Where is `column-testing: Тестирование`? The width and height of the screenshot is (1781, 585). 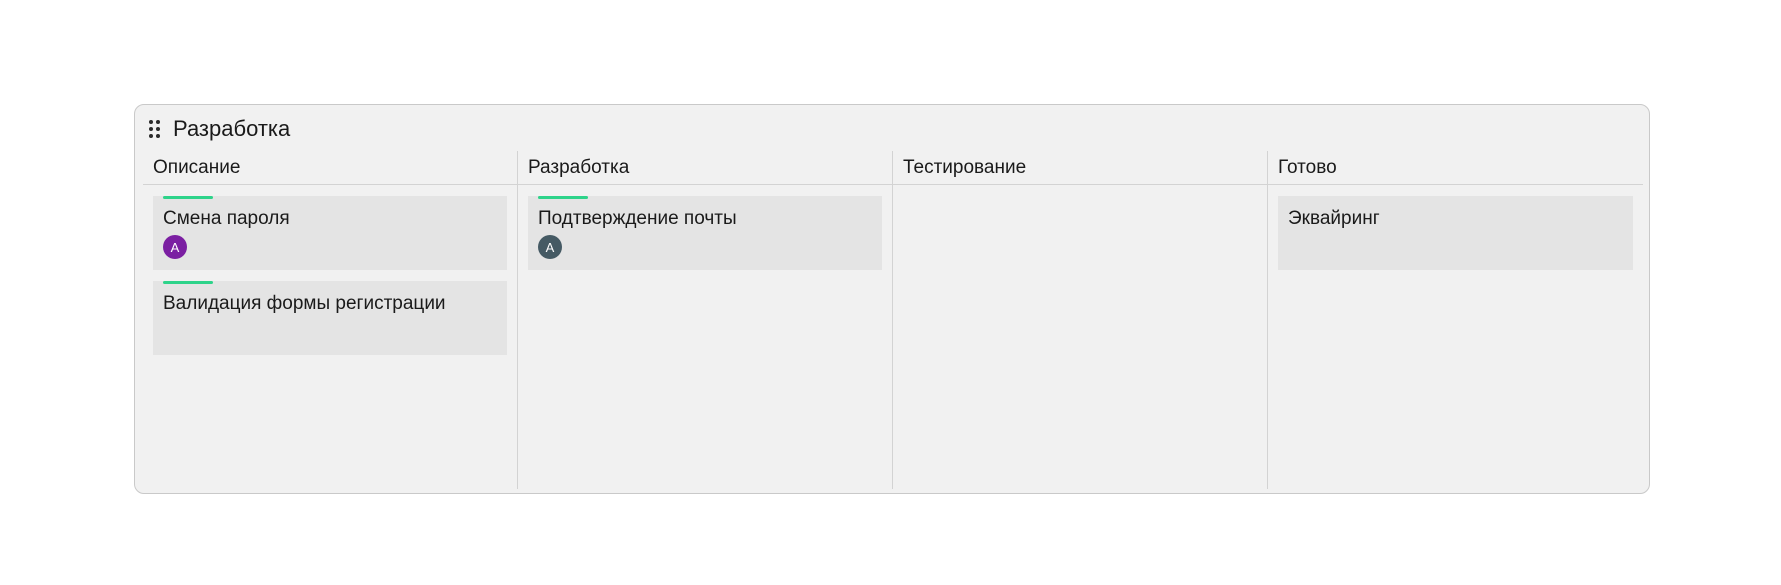
column-testing: Тестирование is located at coordinates (1080, 320).